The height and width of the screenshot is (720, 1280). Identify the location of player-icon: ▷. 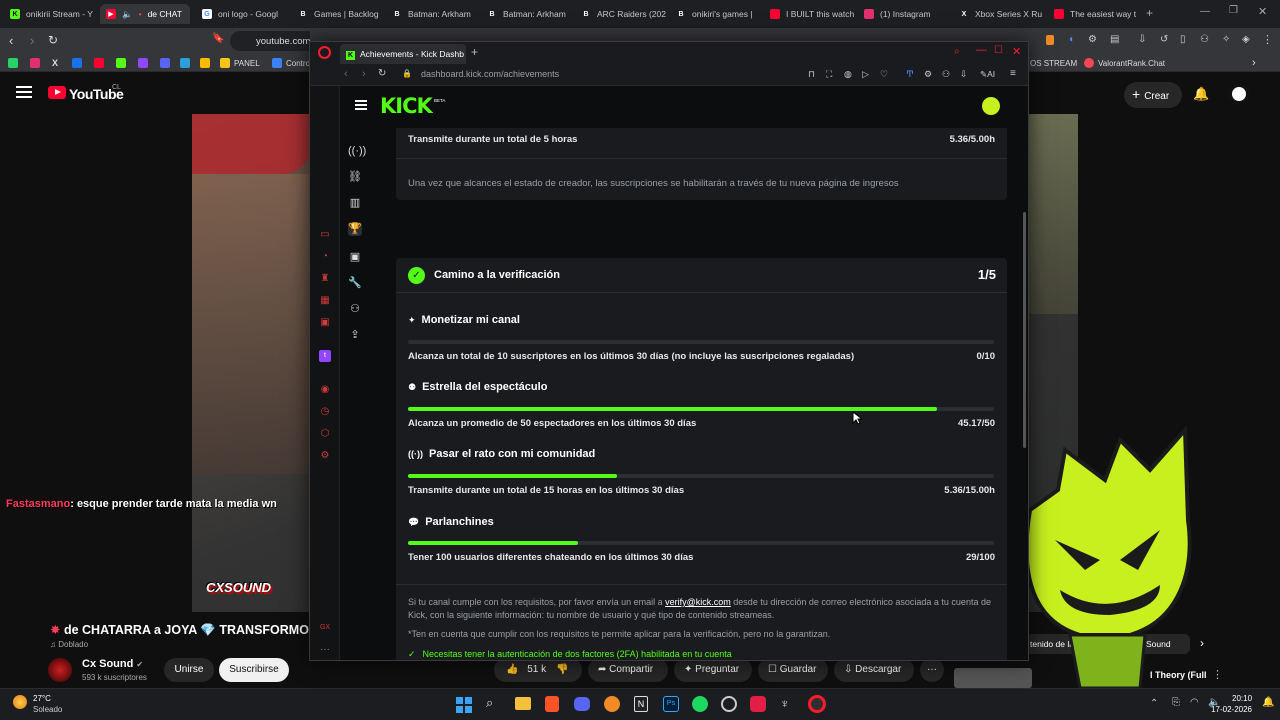
(865, 74).